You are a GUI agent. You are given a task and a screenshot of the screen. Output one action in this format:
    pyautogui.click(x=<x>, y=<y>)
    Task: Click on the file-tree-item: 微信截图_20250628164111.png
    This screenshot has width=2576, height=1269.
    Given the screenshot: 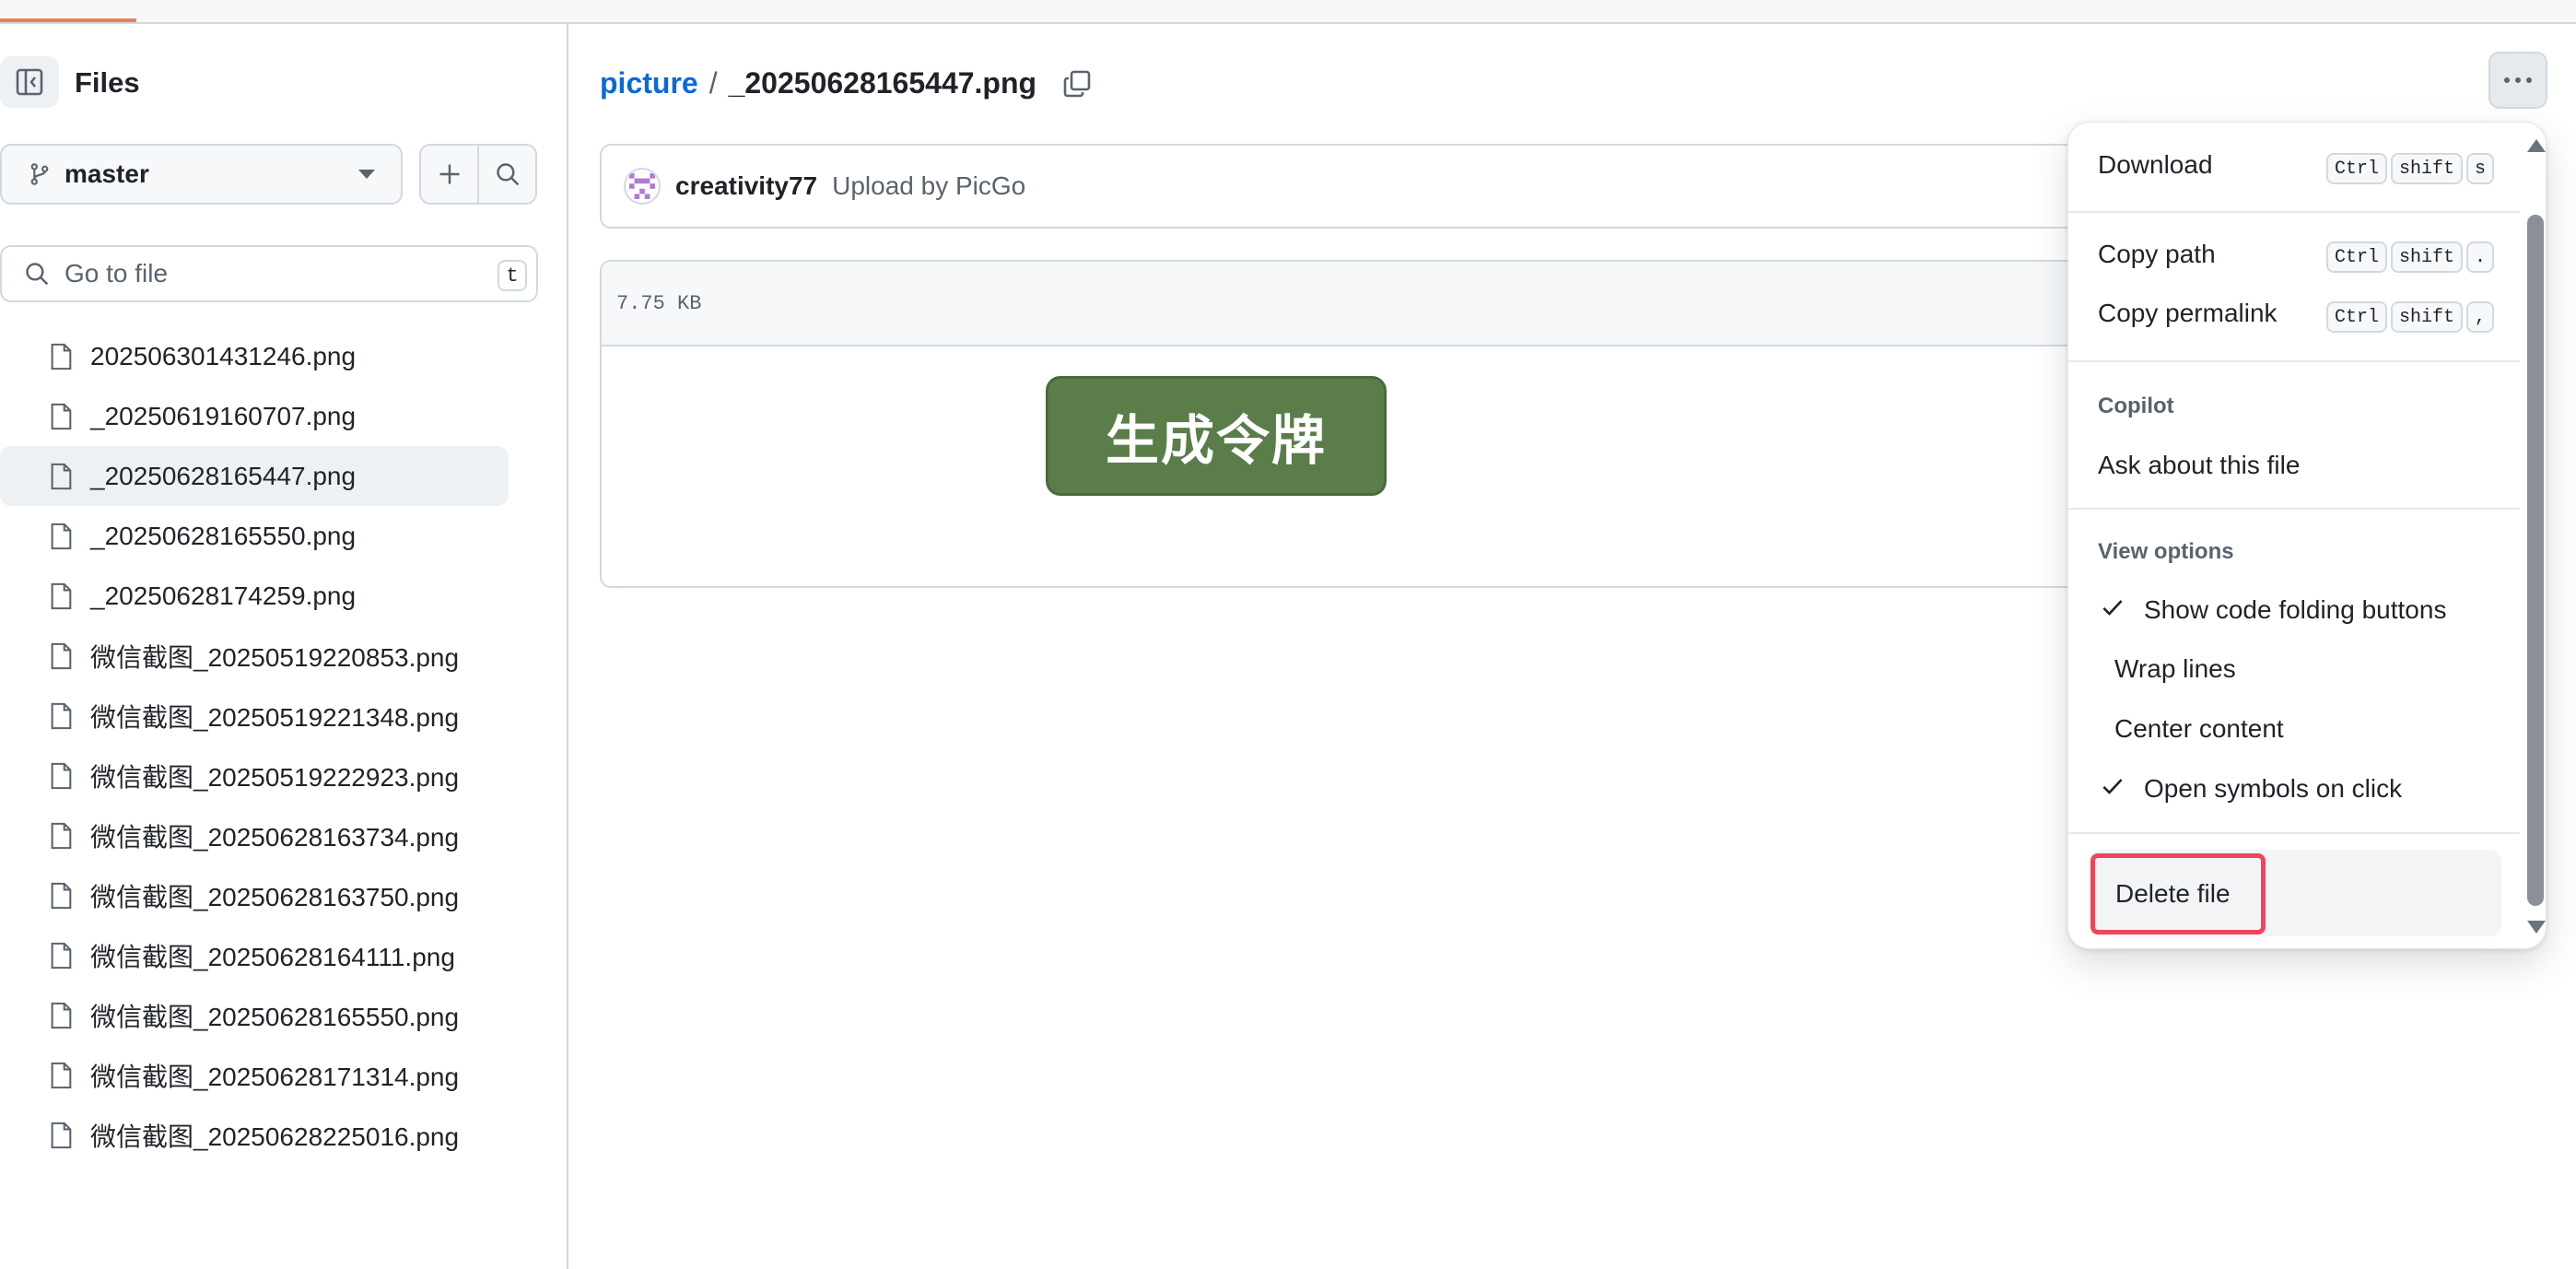 What is the action you would take?
    pyautogui.click(x=255, y=955)
    